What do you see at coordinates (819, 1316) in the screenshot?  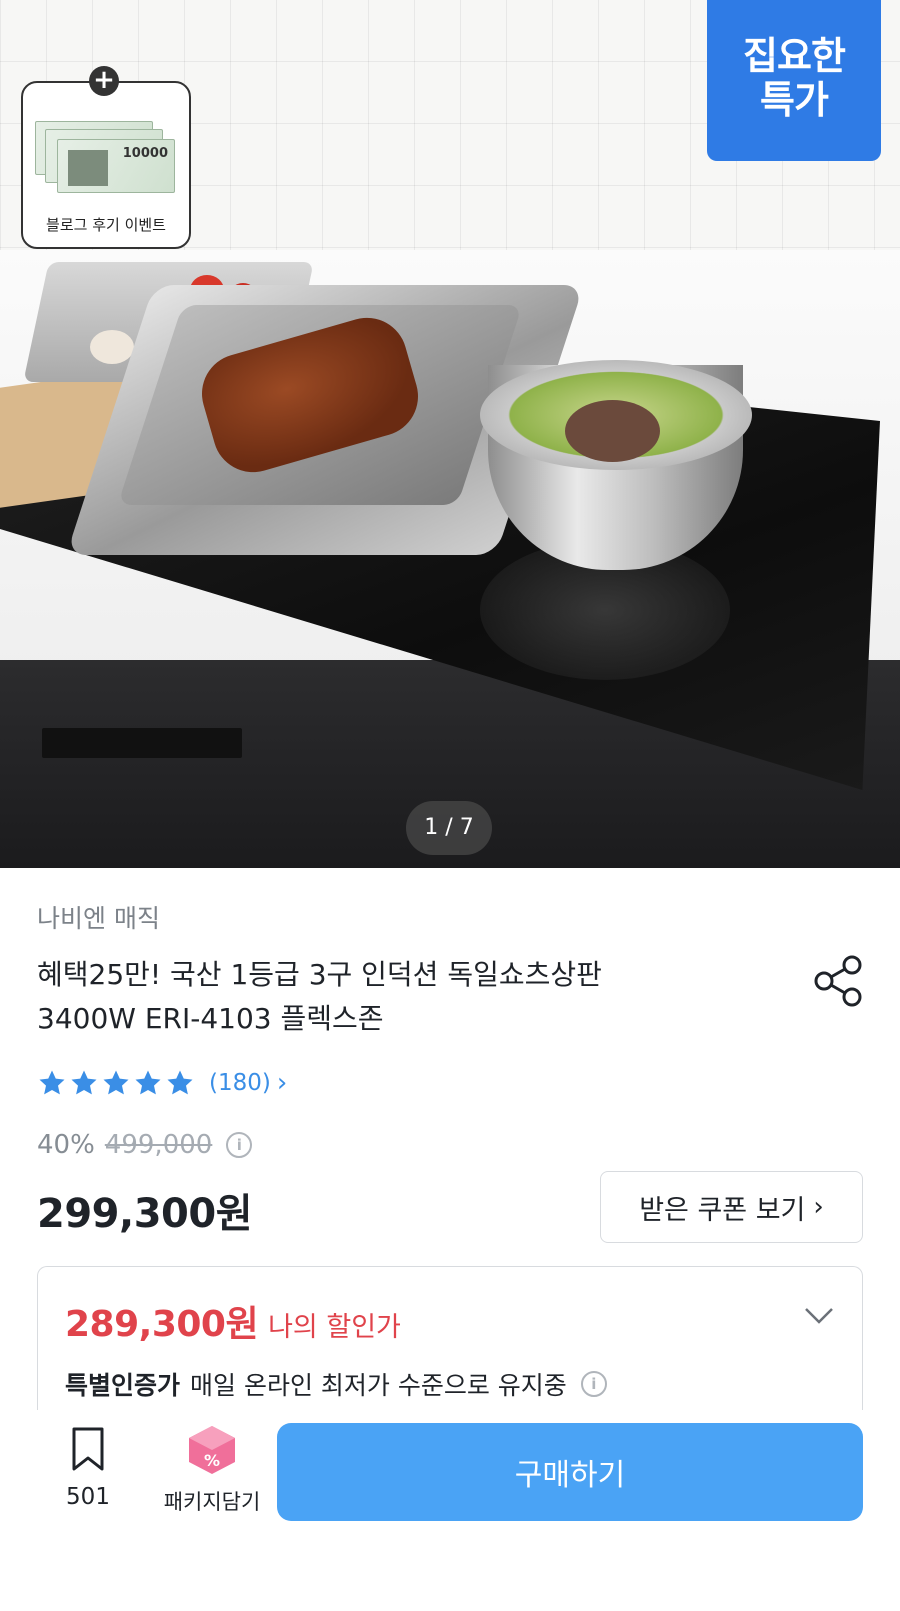 I see `chevron-down-icon` at bounding box center [819, 1316].